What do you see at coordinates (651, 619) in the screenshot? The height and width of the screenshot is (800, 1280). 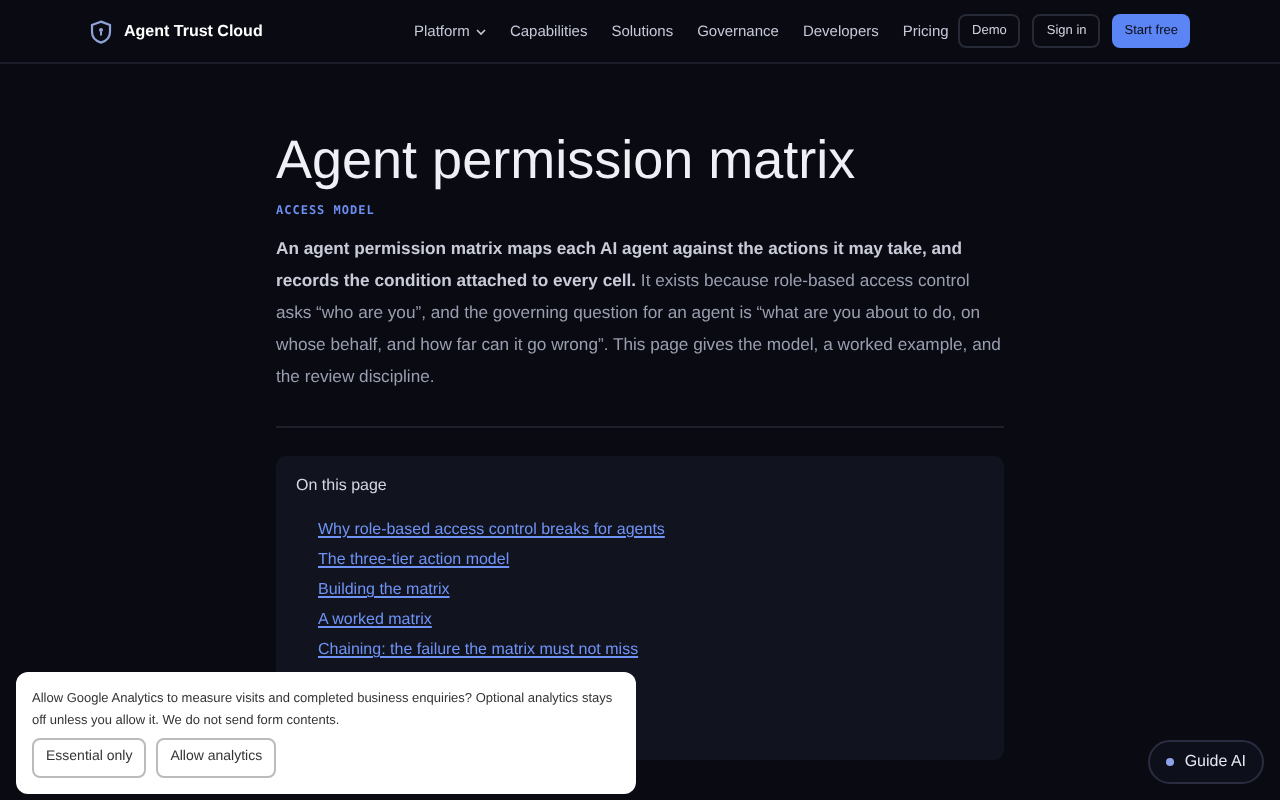 I see `toc-link: A worked matrix` at bounding box center [651, 619].